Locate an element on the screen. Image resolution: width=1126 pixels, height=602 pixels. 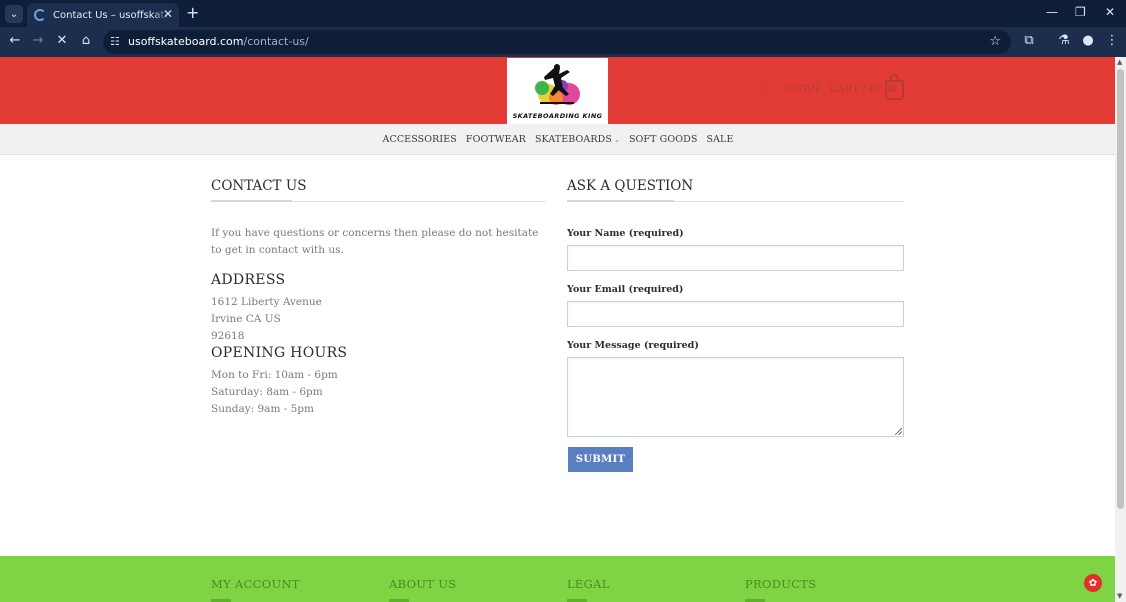
address-url: usoffskateboard.com/contact-us/ is located at coordinates (218, 41).